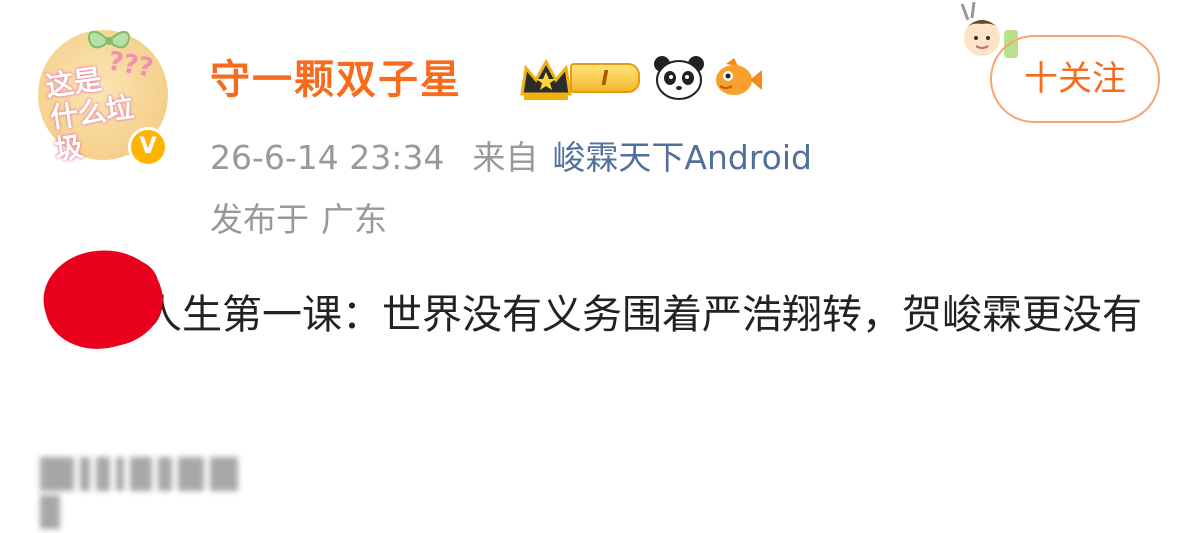 The height and width of the screenshot is (533, 1200). Describe the element at coordinates (354, 219) in the screenshot. I see `location-value: 广东` at that location.